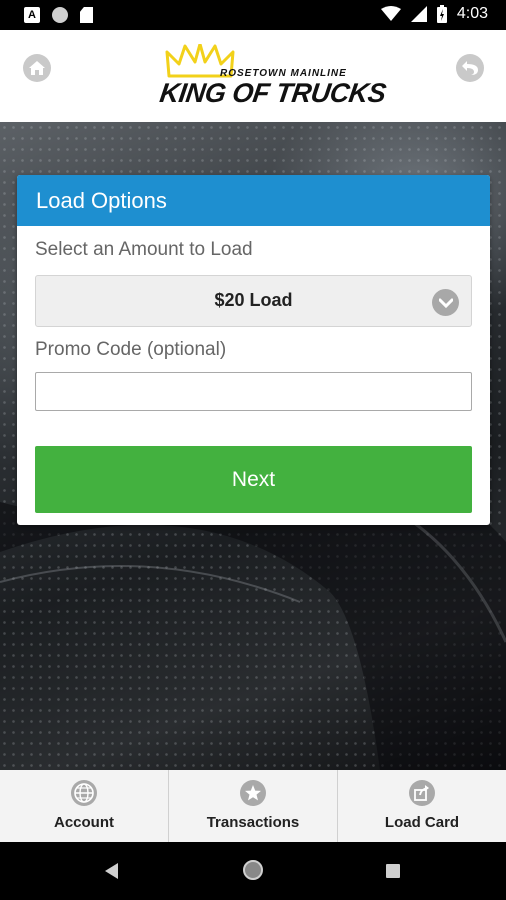 This screenshot has width=506, height=900. I want to click on nav-load-card-label: Load Card, so click(422, 822).